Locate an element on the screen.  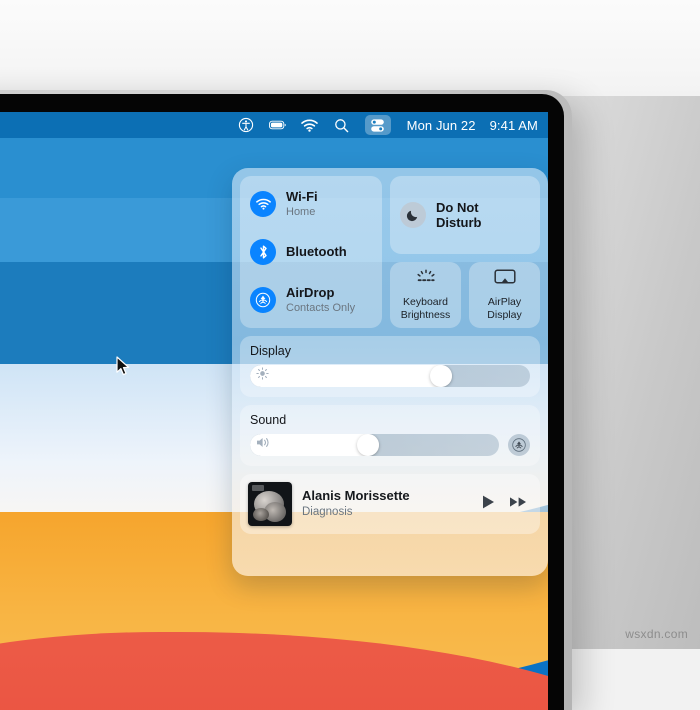
display-slider-fill is located at coordinates (351, 376).